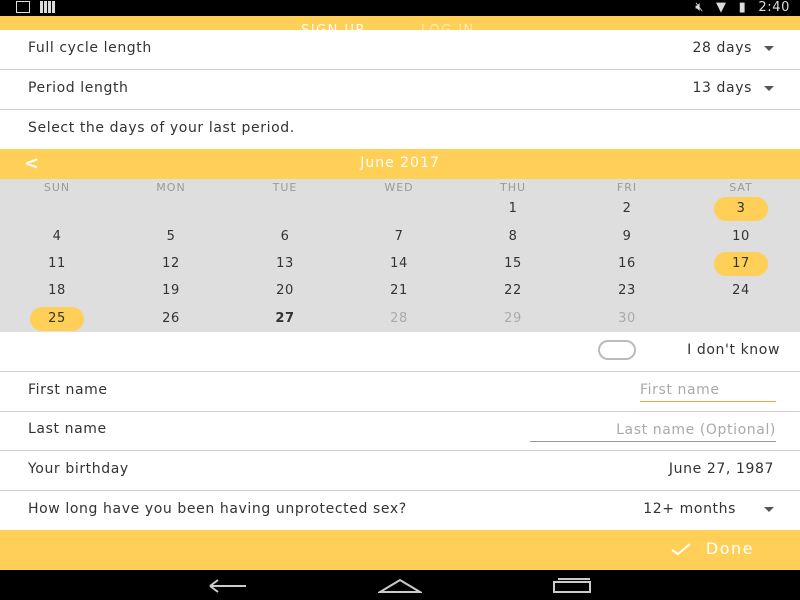 Image resolution: width=800 pixels, height=600 pixels. What do you see at coordinates (285, 264) in the screenshot?
I see `calendar-day: 13` at bounding box center [285, 264].